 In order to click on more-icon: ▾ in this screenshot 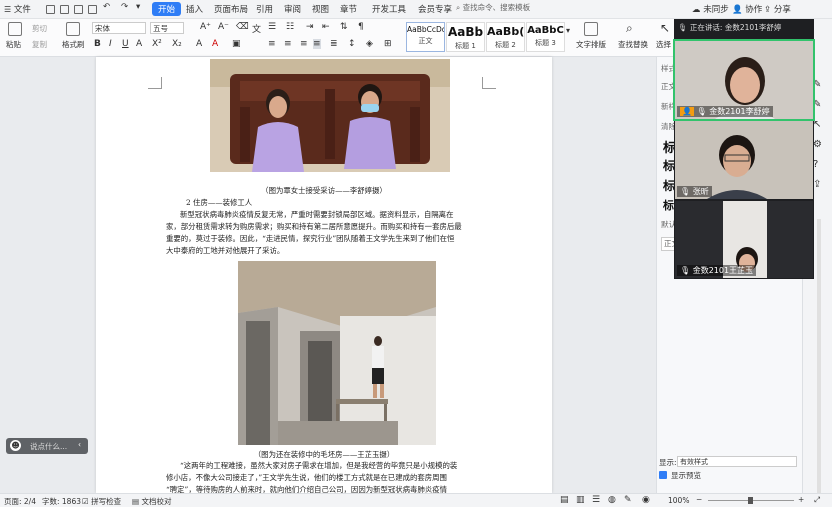, I will do `click(138, 7)`.